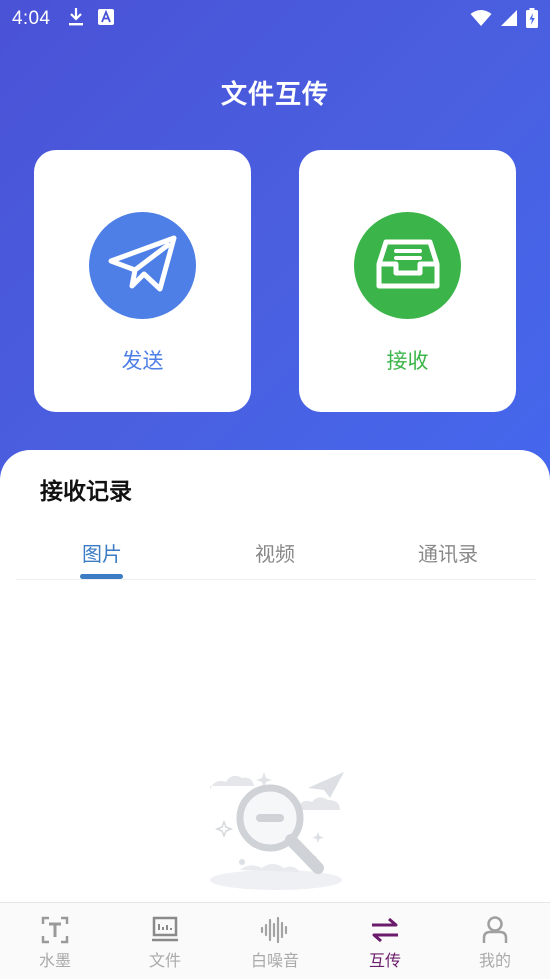 The image size is (550, 979). I want to click on nav-label-mine: 我的, so click(494, 960).